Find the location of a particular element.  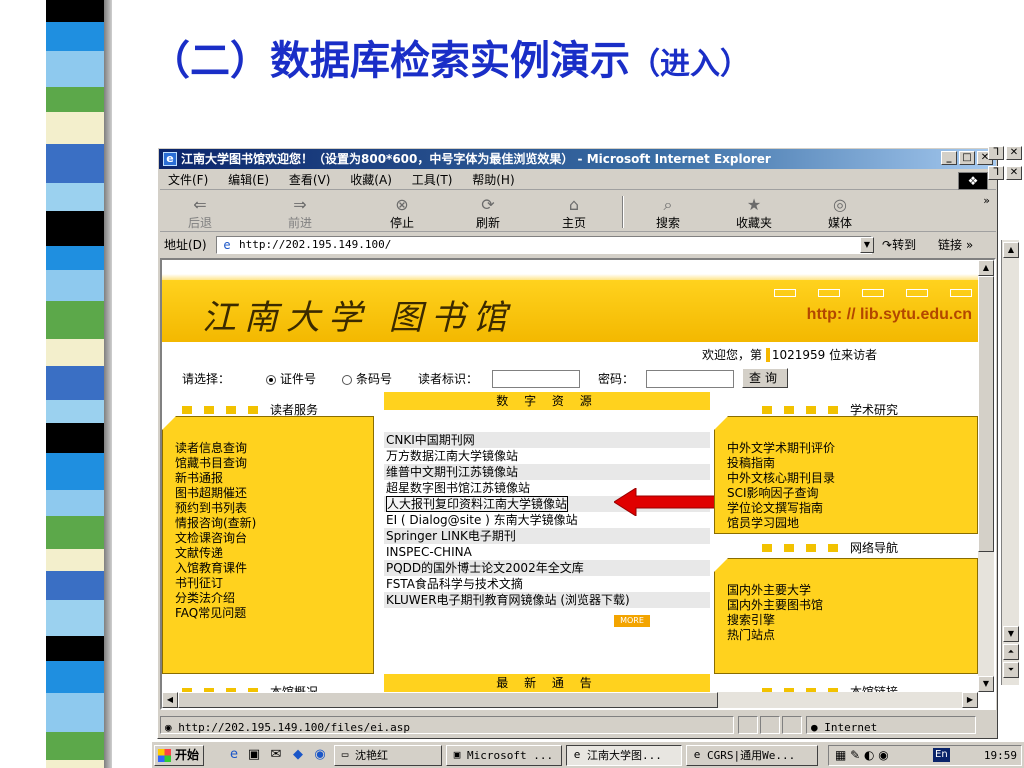

system-tray: ▦ ✎ ◐ ◉ En 19:59 is located at coordinates (925, 755).